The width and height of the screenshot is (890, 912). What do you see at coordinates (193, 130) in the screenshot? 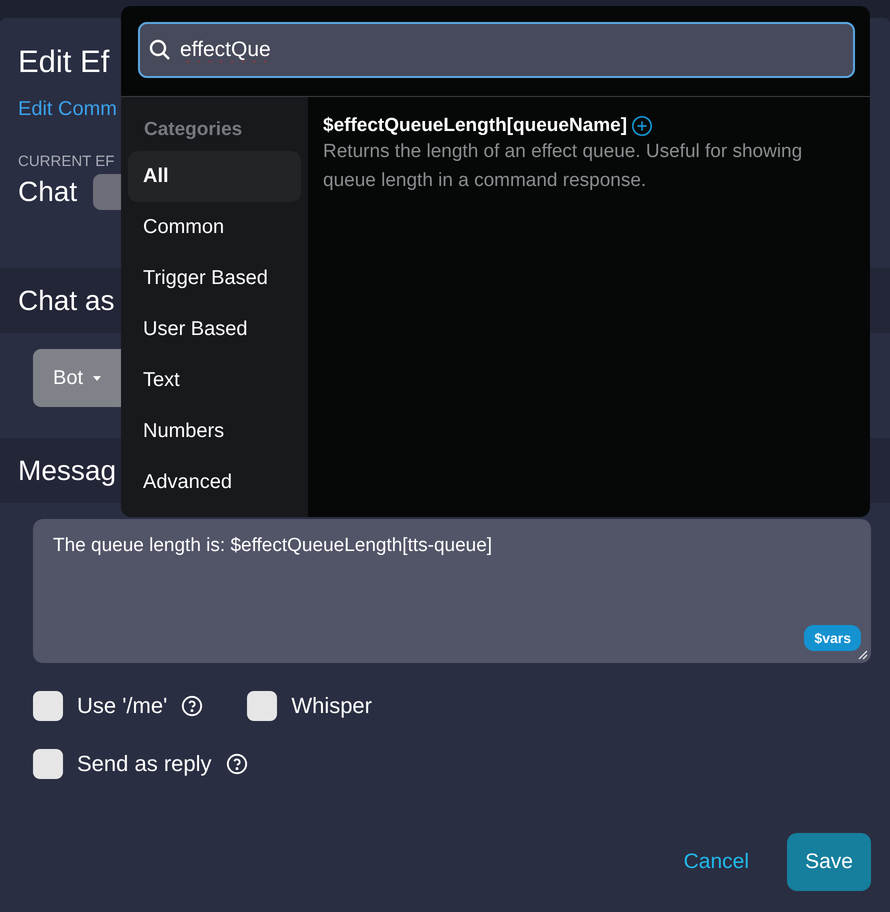
I see `categories-heading: Categories` at bounding box center [193, 130].